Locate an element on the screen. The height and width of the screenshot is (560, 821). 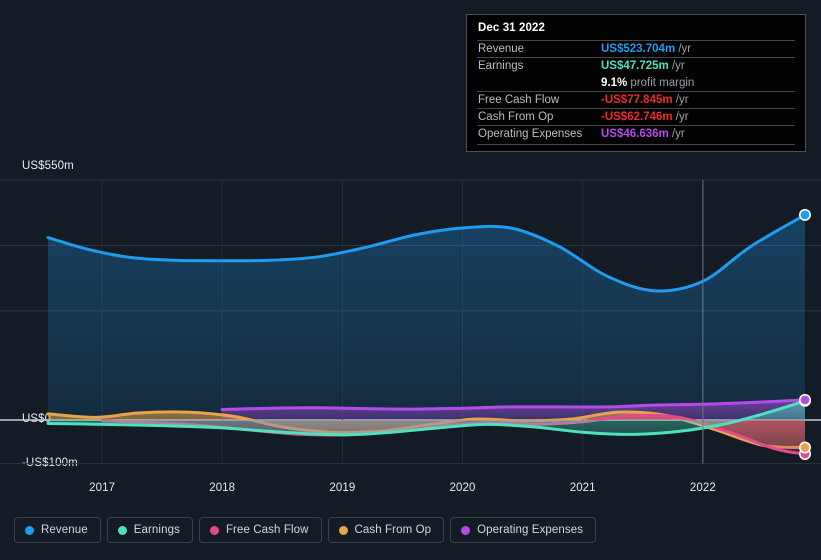
legend-item-label: Cash From Op is located at coordinates (393, 530).